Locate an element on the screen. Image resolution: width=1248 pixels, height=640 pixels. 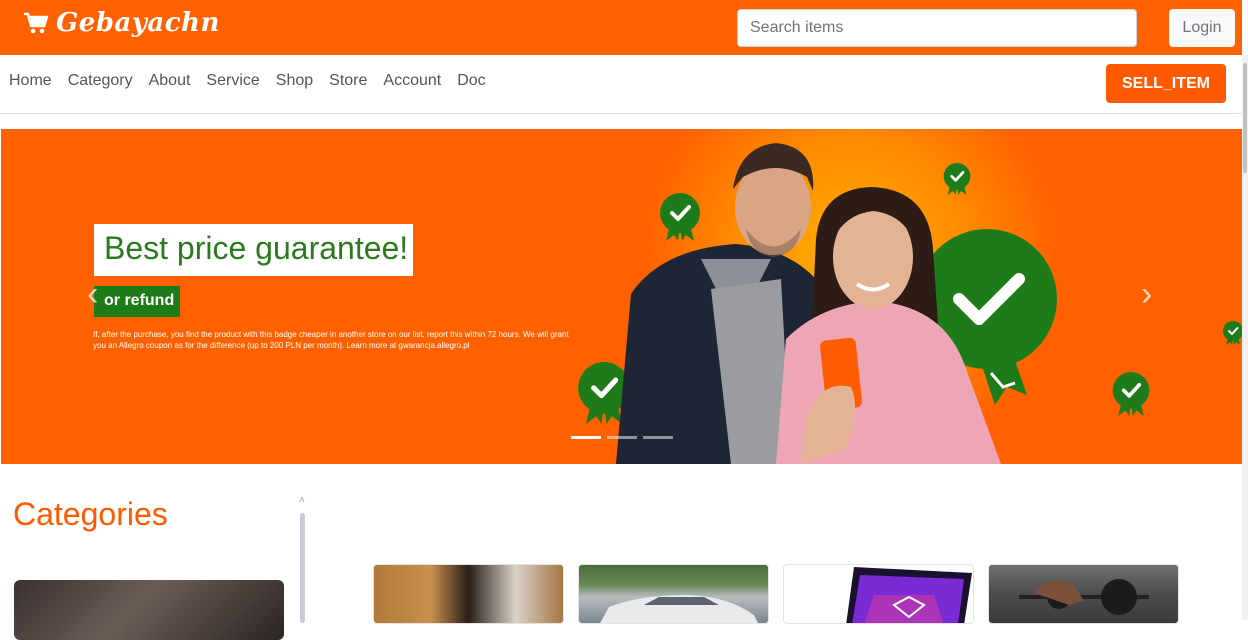
page-scrollbar is located at coordinates (1245, 337).